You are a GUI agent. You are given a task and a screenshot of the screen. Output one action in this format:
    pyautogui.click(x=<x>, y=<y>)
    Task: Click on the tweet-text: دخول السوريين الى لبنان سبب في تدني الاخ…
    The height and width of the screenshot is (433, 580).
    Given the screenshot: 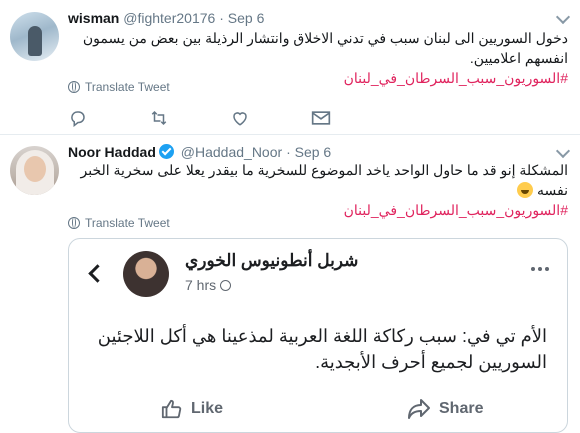 What is the action you would take?
    pyautogui.click(x=318, y=58)
    